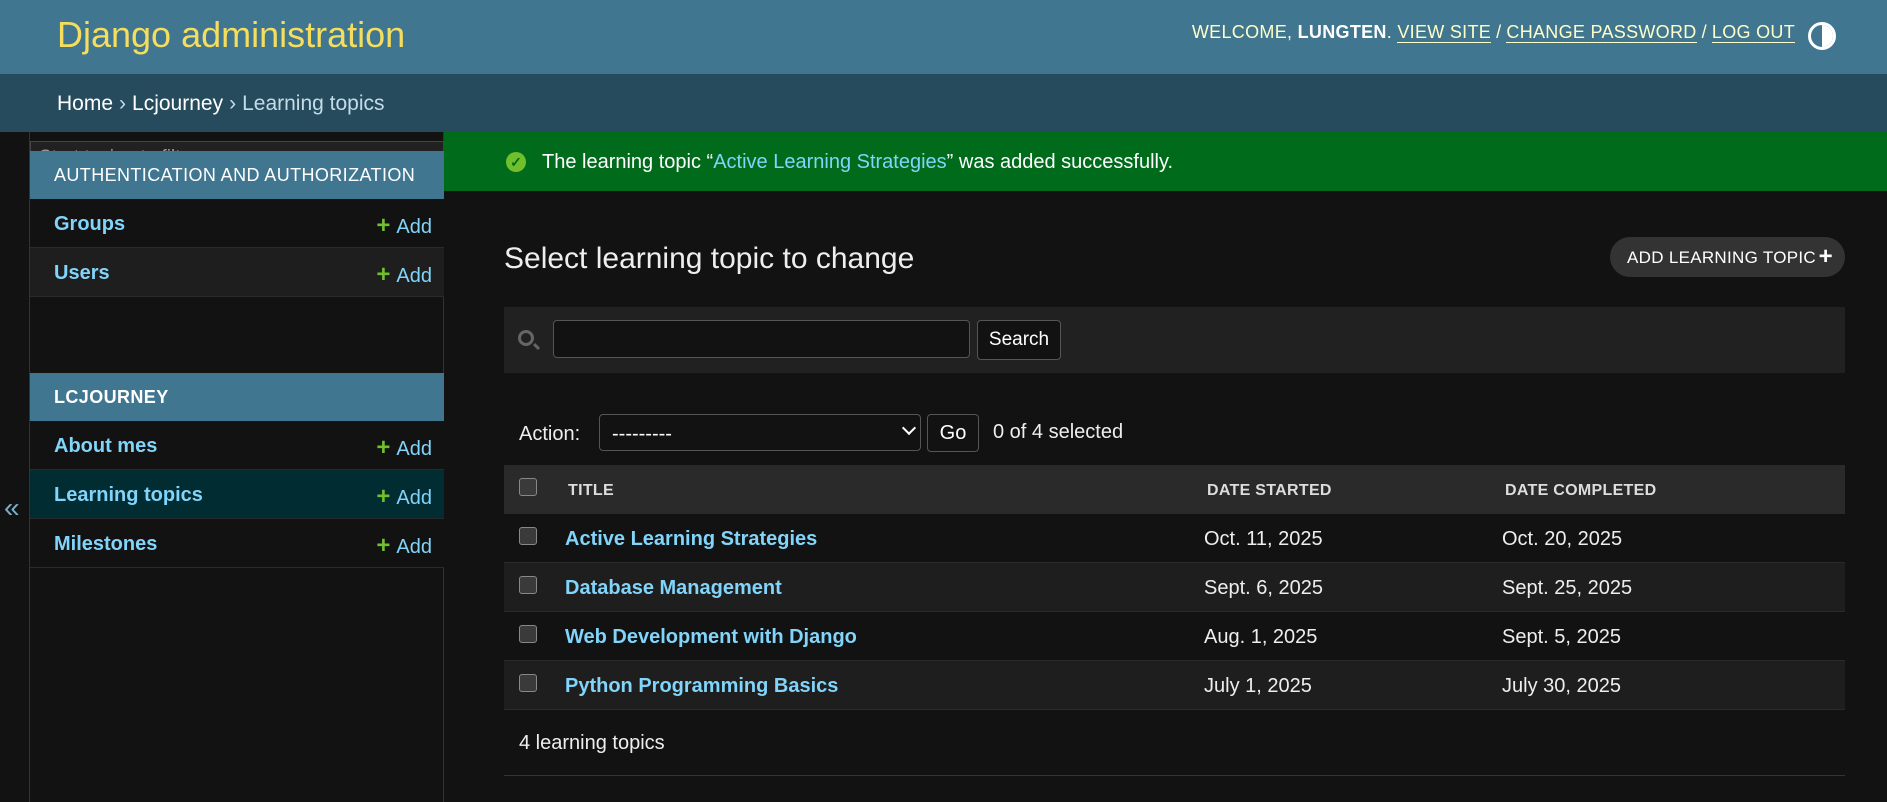 The width and height of the screenshot is (1887, 802). I want to click on column-header-date-completed: DATE COMPLETED, so click(1580, 491).